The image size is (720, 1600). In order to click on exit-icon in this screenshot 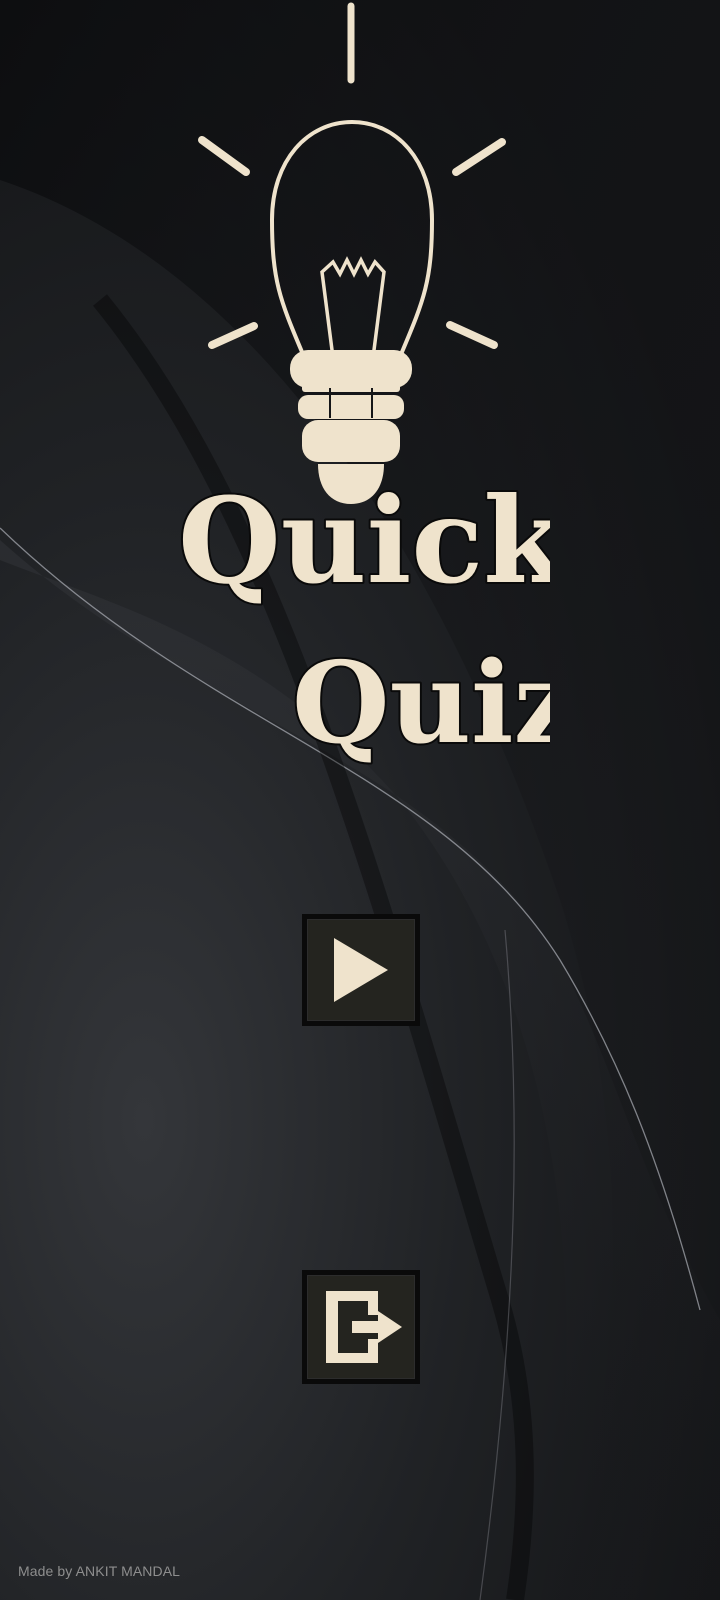, I will do `click(364, 1327)`.